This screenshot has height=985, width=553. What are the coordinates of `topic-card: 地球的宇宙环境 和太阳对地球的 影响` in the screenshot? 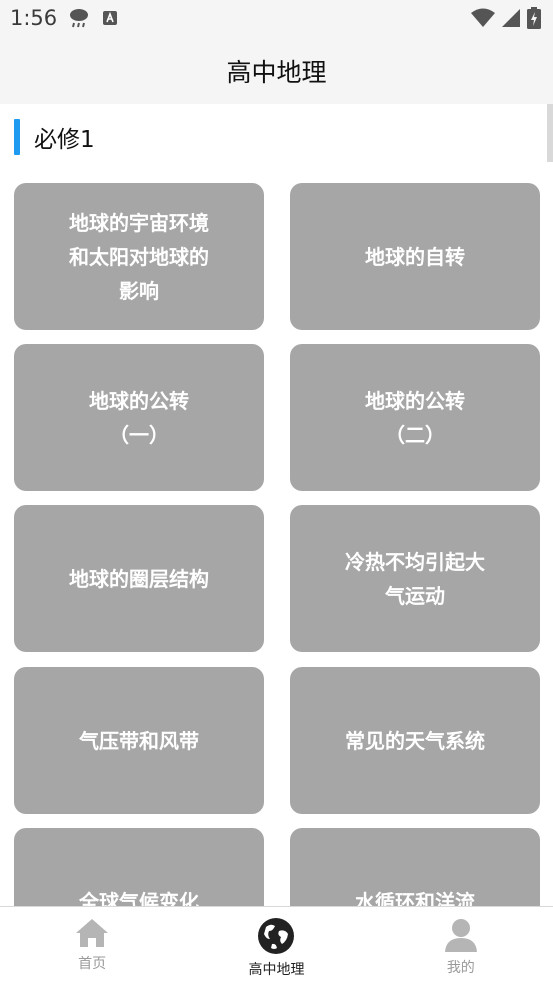 It's located at (139, 256).